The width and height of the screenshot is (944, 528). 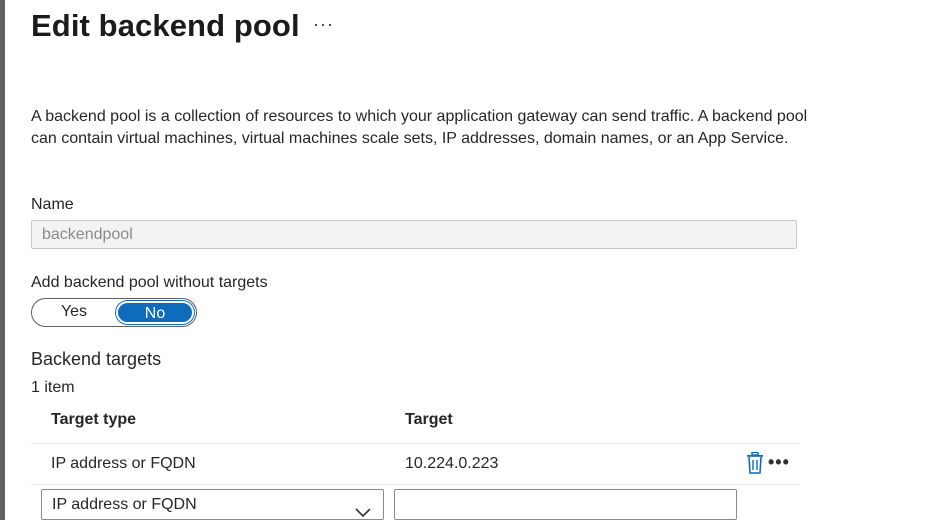 What do you see at coordinates (415, 443) in the screenshot?
I see `header-divider` at bounding box center [415, 443].